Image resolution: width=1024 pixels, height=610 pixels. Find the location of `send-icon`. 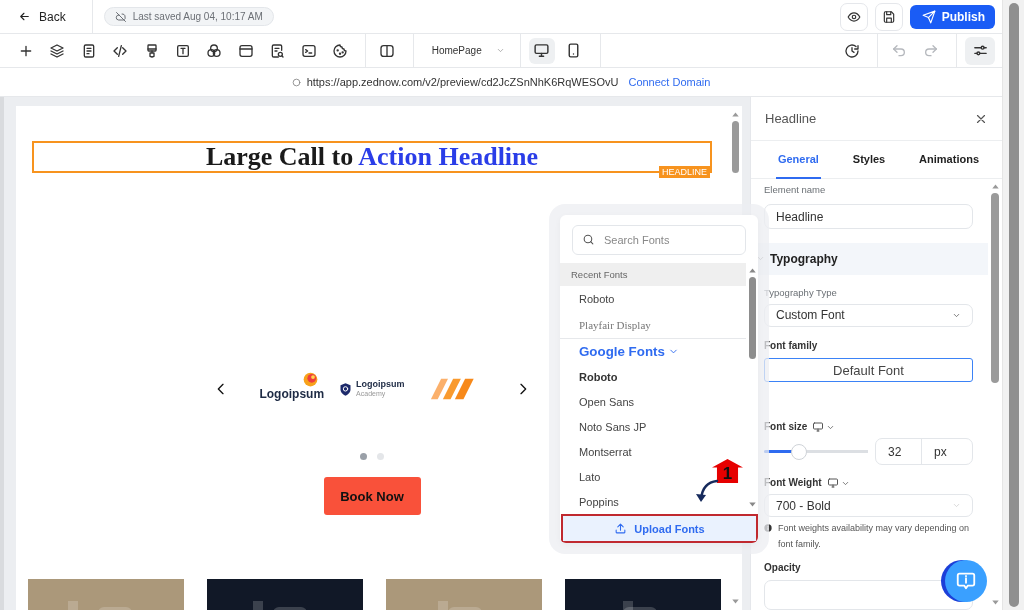

send-icon is located at coordinates (928, 16).